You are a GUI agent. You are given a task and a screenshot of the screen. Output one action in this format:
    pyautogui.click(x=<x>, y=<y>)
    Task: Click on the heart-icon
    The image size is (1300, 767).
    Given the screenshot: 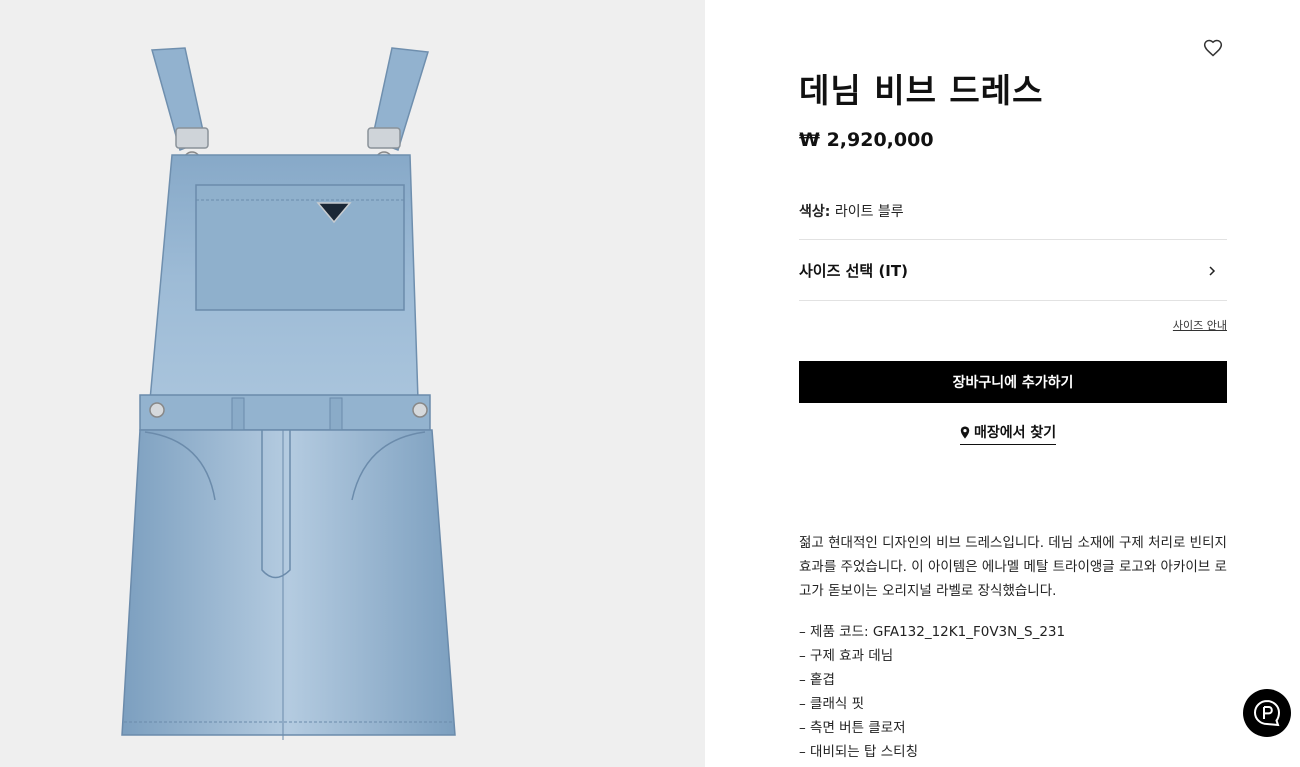 What is the action you would take?
    pyautogui.click(x=1213, y=48)
    